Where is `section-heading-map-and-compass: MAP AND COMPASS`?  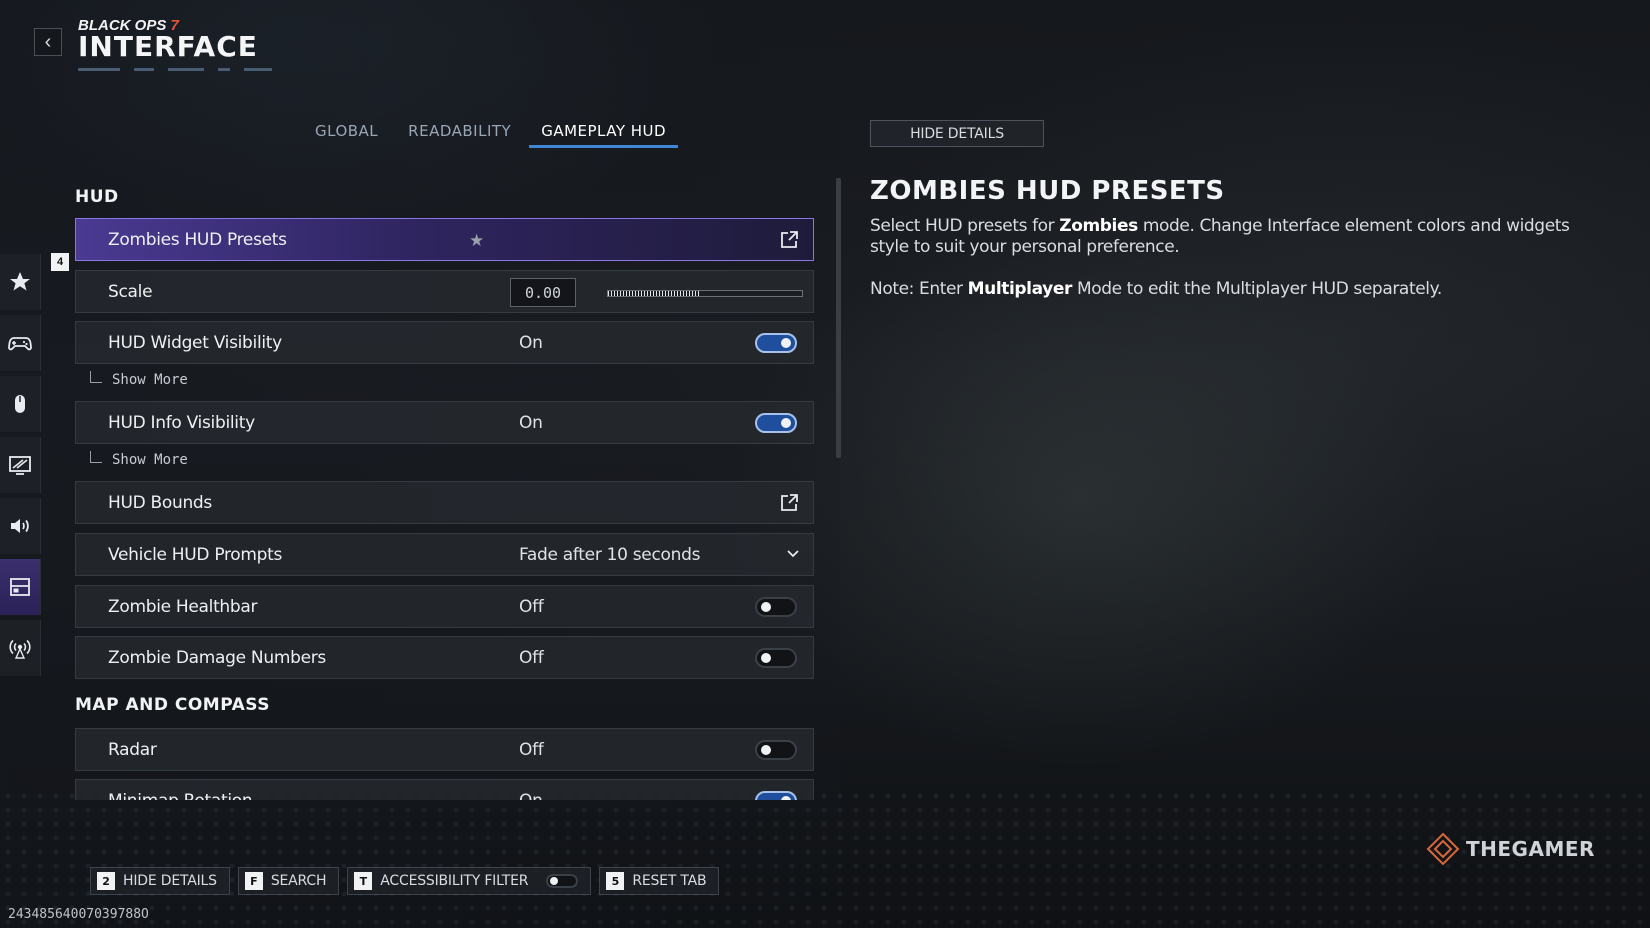 section-heading-map-and-compass: MAP AND COMPASS is located at coordinates (172, 705).